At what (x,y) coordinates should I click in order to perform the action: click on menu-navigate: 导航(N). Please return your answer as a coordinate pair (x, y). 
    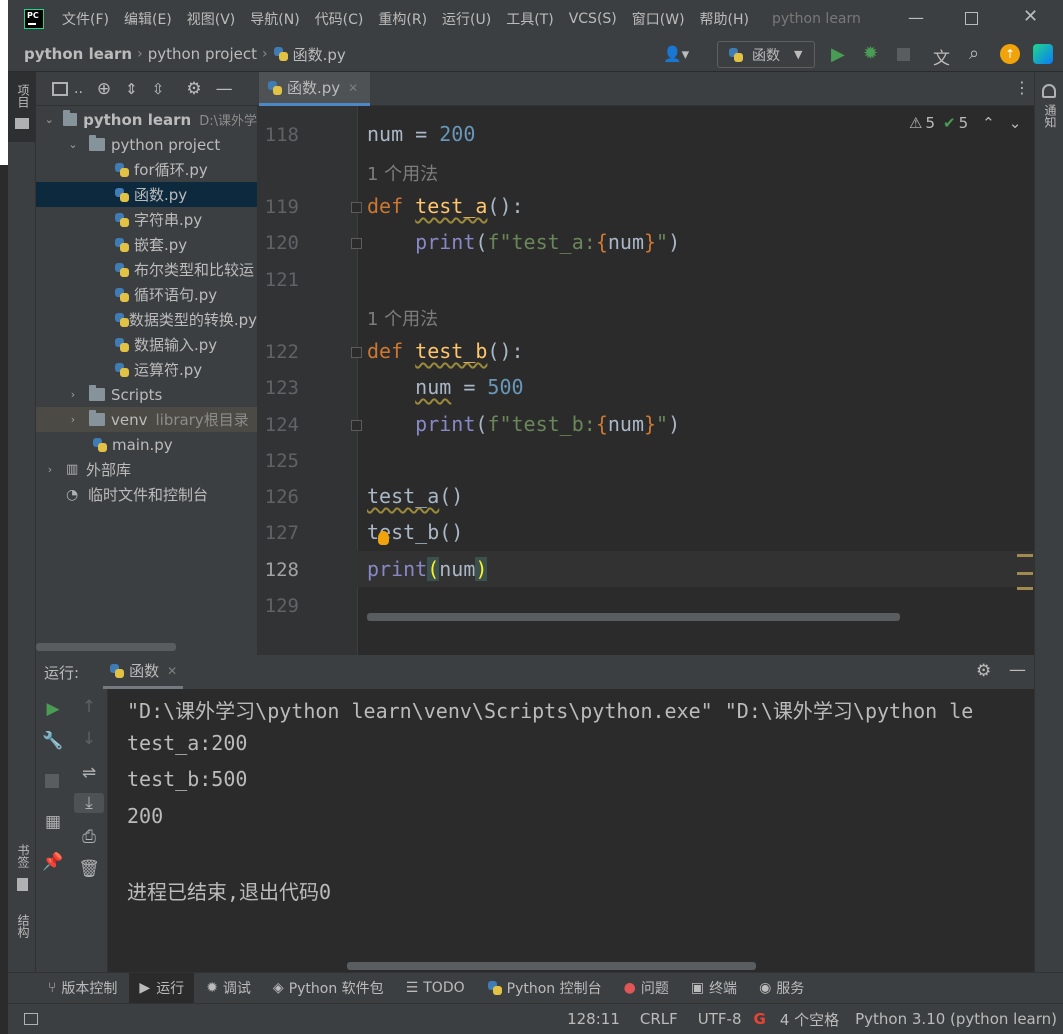
    Looking at the image, I should click on (274, 19).